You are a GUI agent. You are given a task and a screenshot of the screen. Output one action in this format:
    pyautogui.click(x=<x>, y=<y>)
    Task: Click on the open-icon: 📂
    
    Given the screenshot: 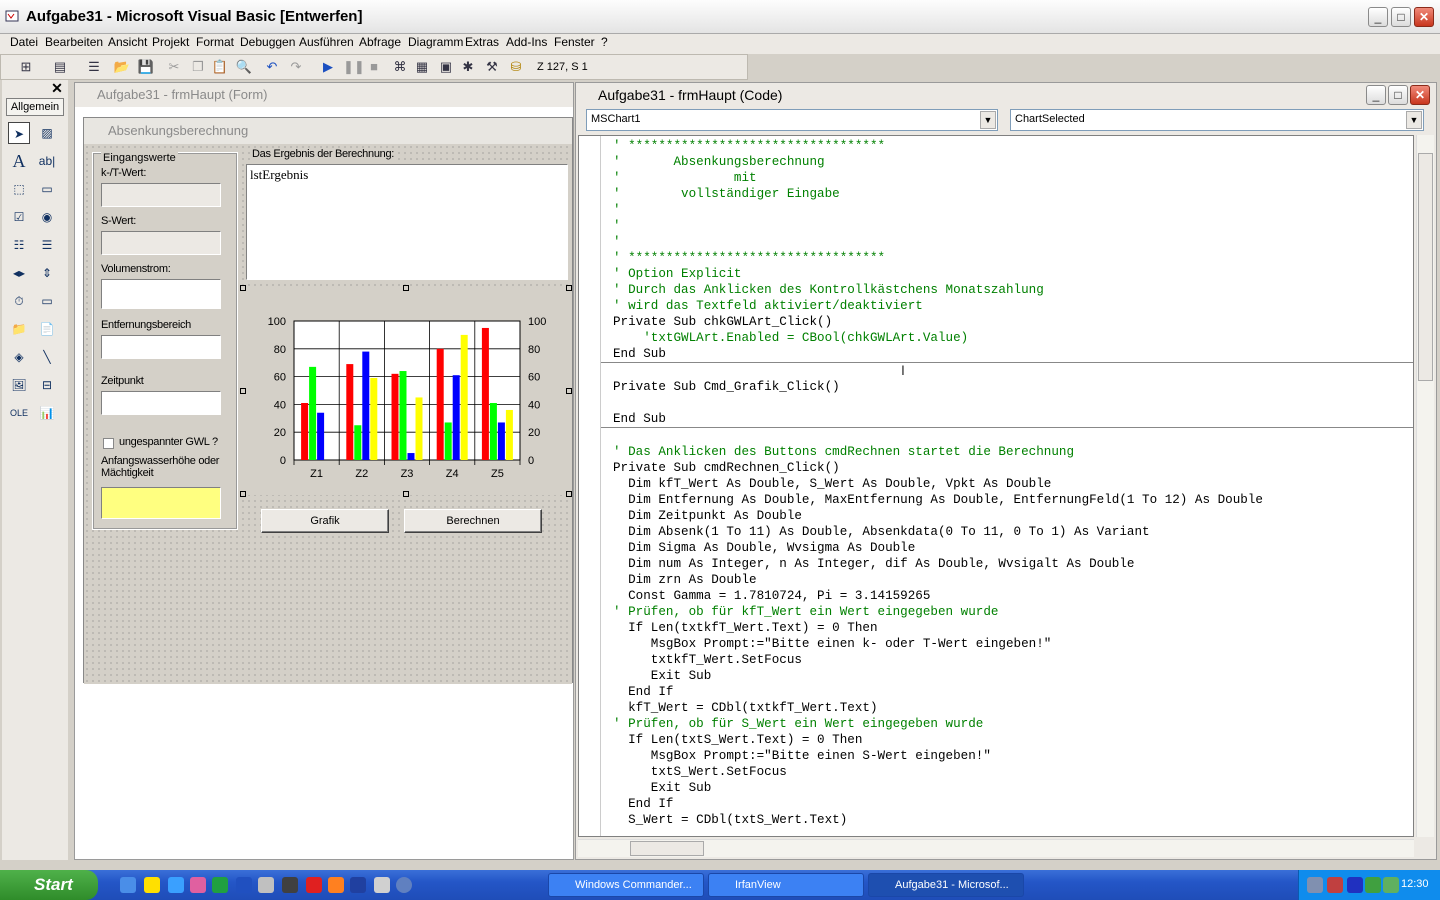 What is the action you would take?
    pyautogui.click(x=122, y=67)
    